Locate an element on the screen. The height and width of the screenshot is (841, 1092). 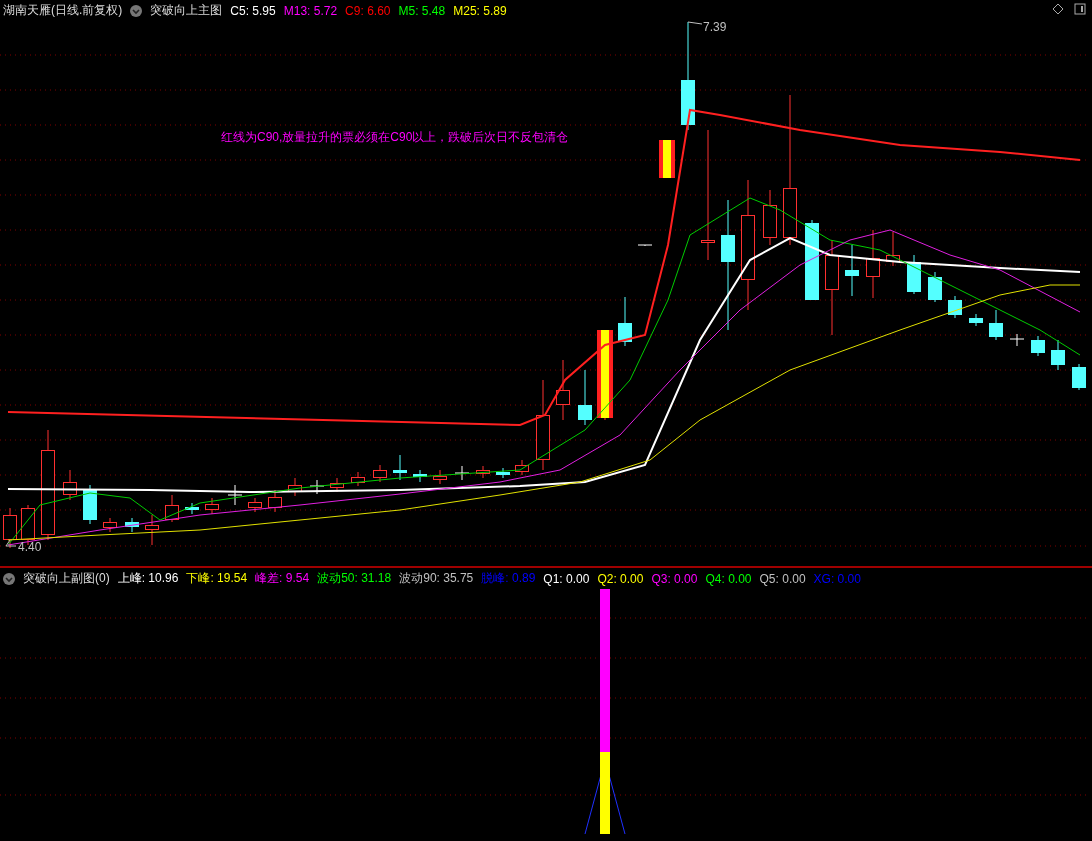
indicator-readout: XG: 0.00 is located at coordinates (837, 578).